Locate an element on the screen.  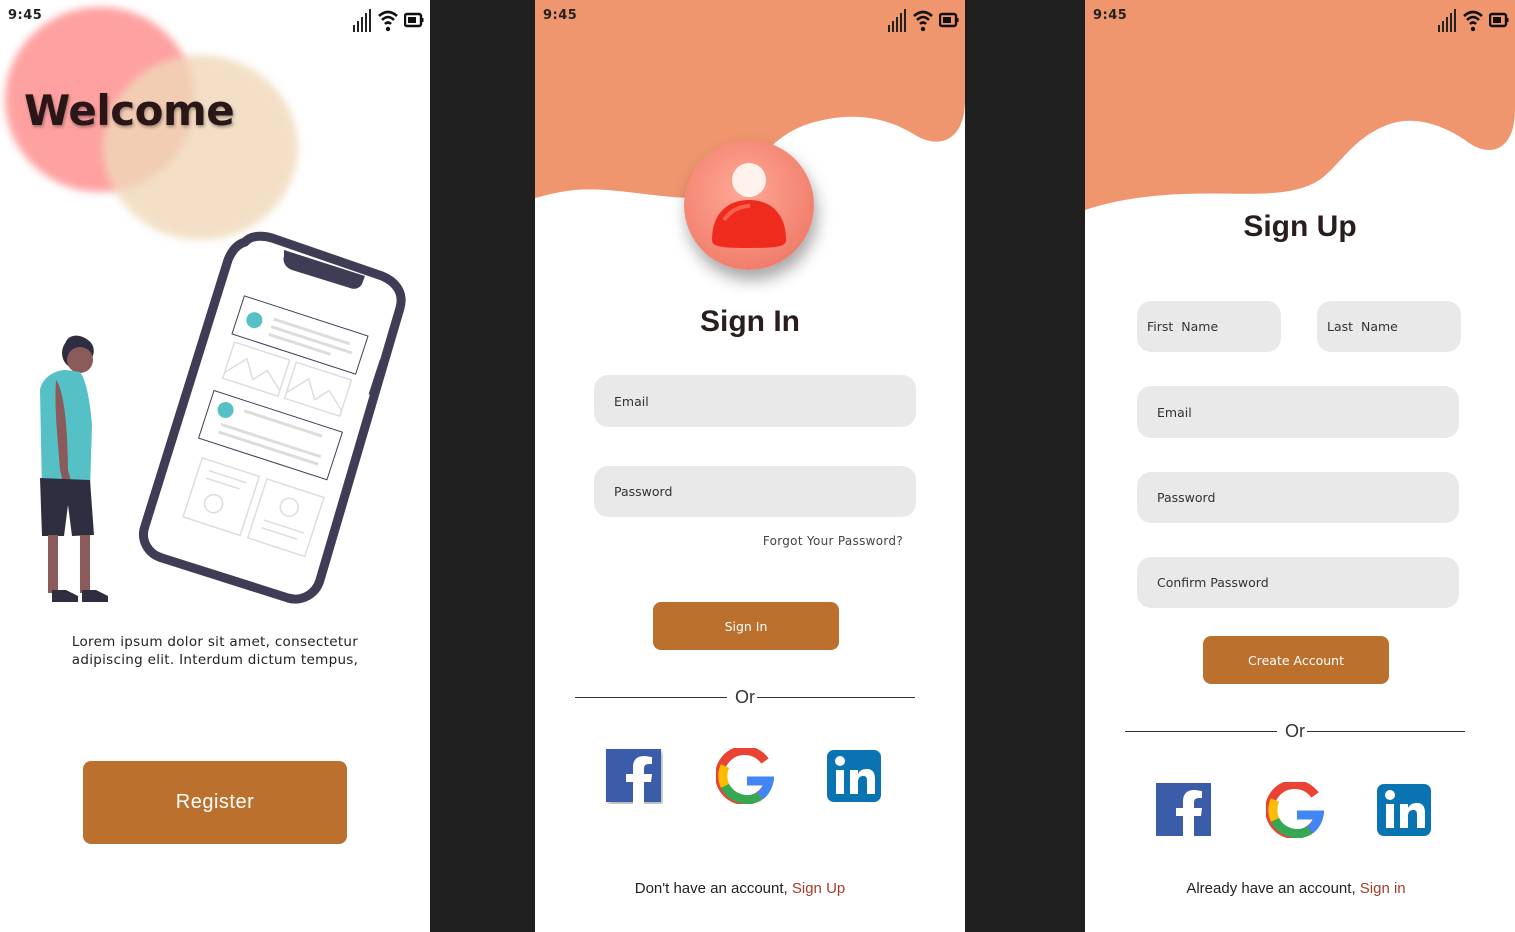
signup-prompt-text: Don't have an account, is located at coordinates (713, 888).